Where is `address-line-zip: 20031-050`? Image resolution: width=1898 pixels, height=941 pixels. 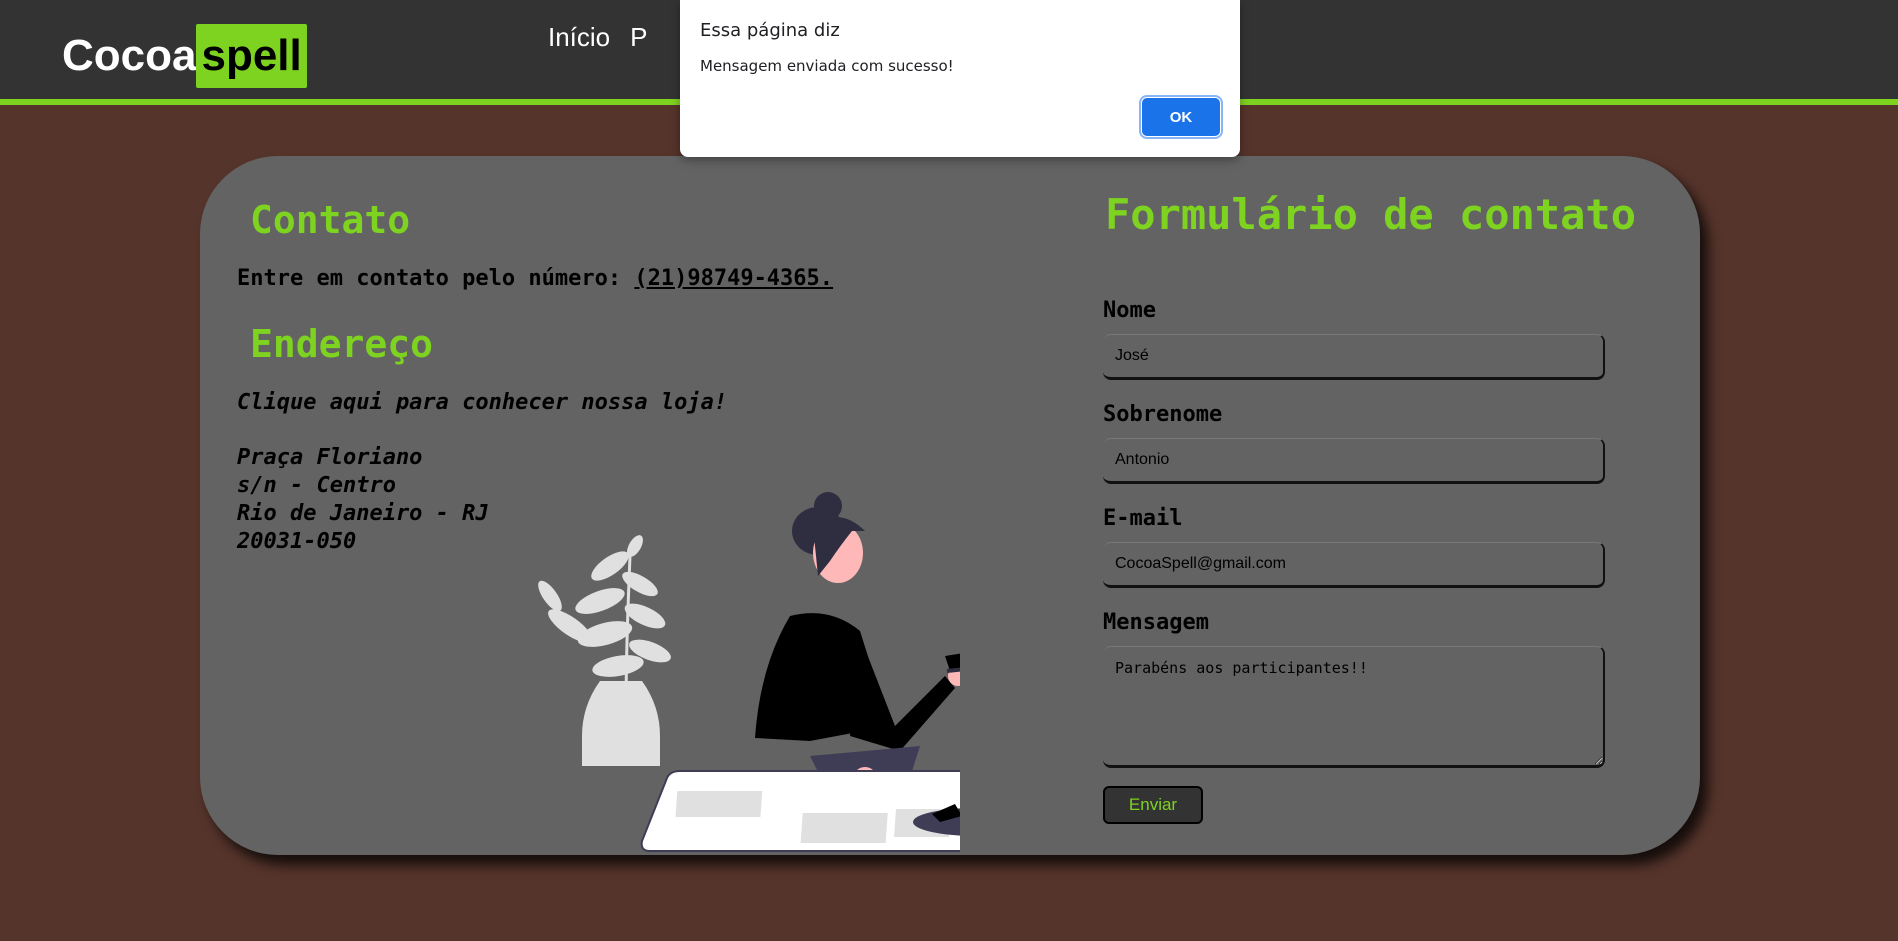 address-line-zip: 20031-050 is located at coordinates (297, 541).